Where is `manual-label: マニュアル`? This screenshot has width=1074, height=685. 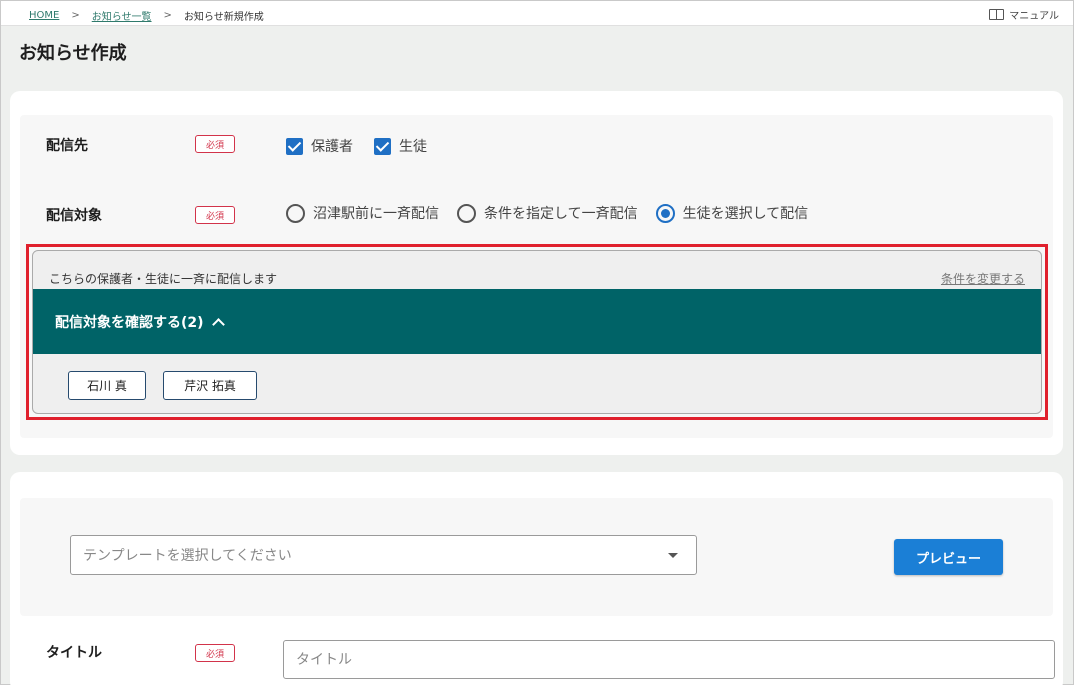 manual-label: マニュアル is located at coordinates (1034, 16).